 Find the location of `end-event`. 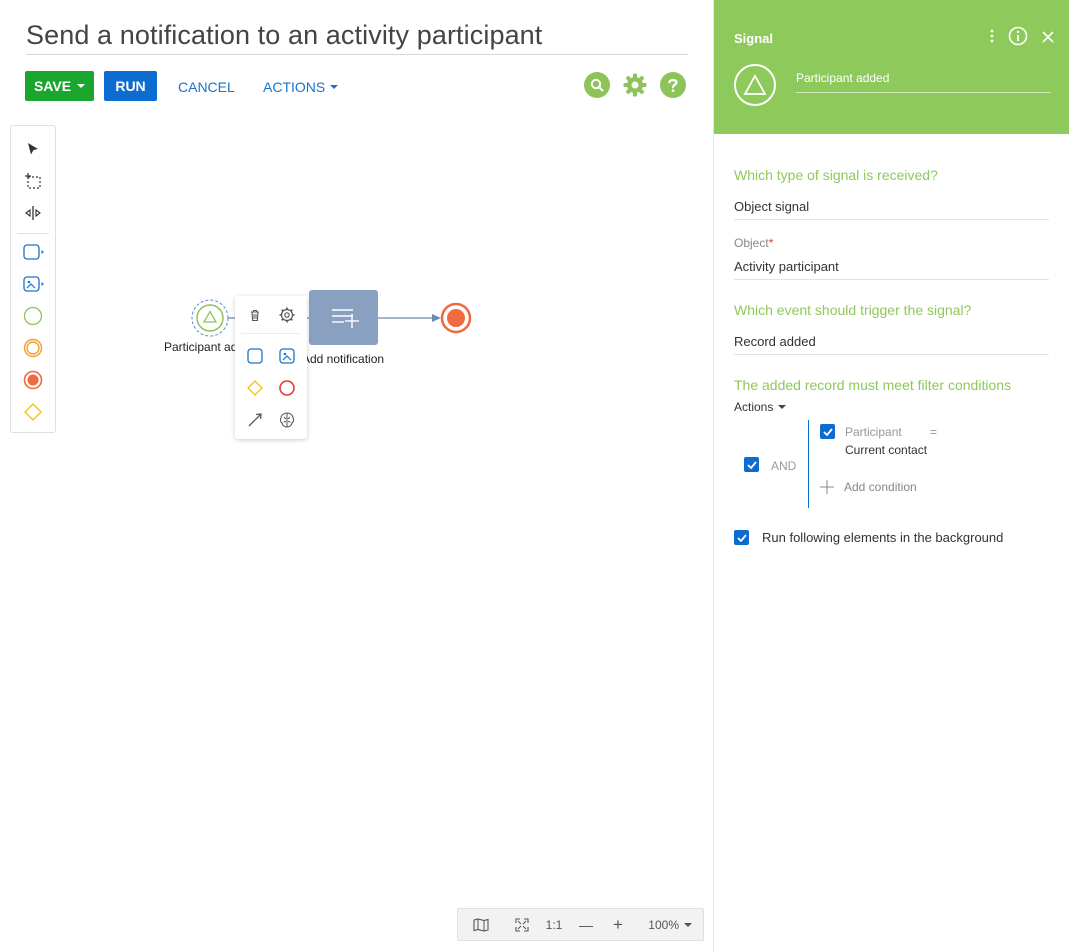

end-event is located at coordinates (456, 318).